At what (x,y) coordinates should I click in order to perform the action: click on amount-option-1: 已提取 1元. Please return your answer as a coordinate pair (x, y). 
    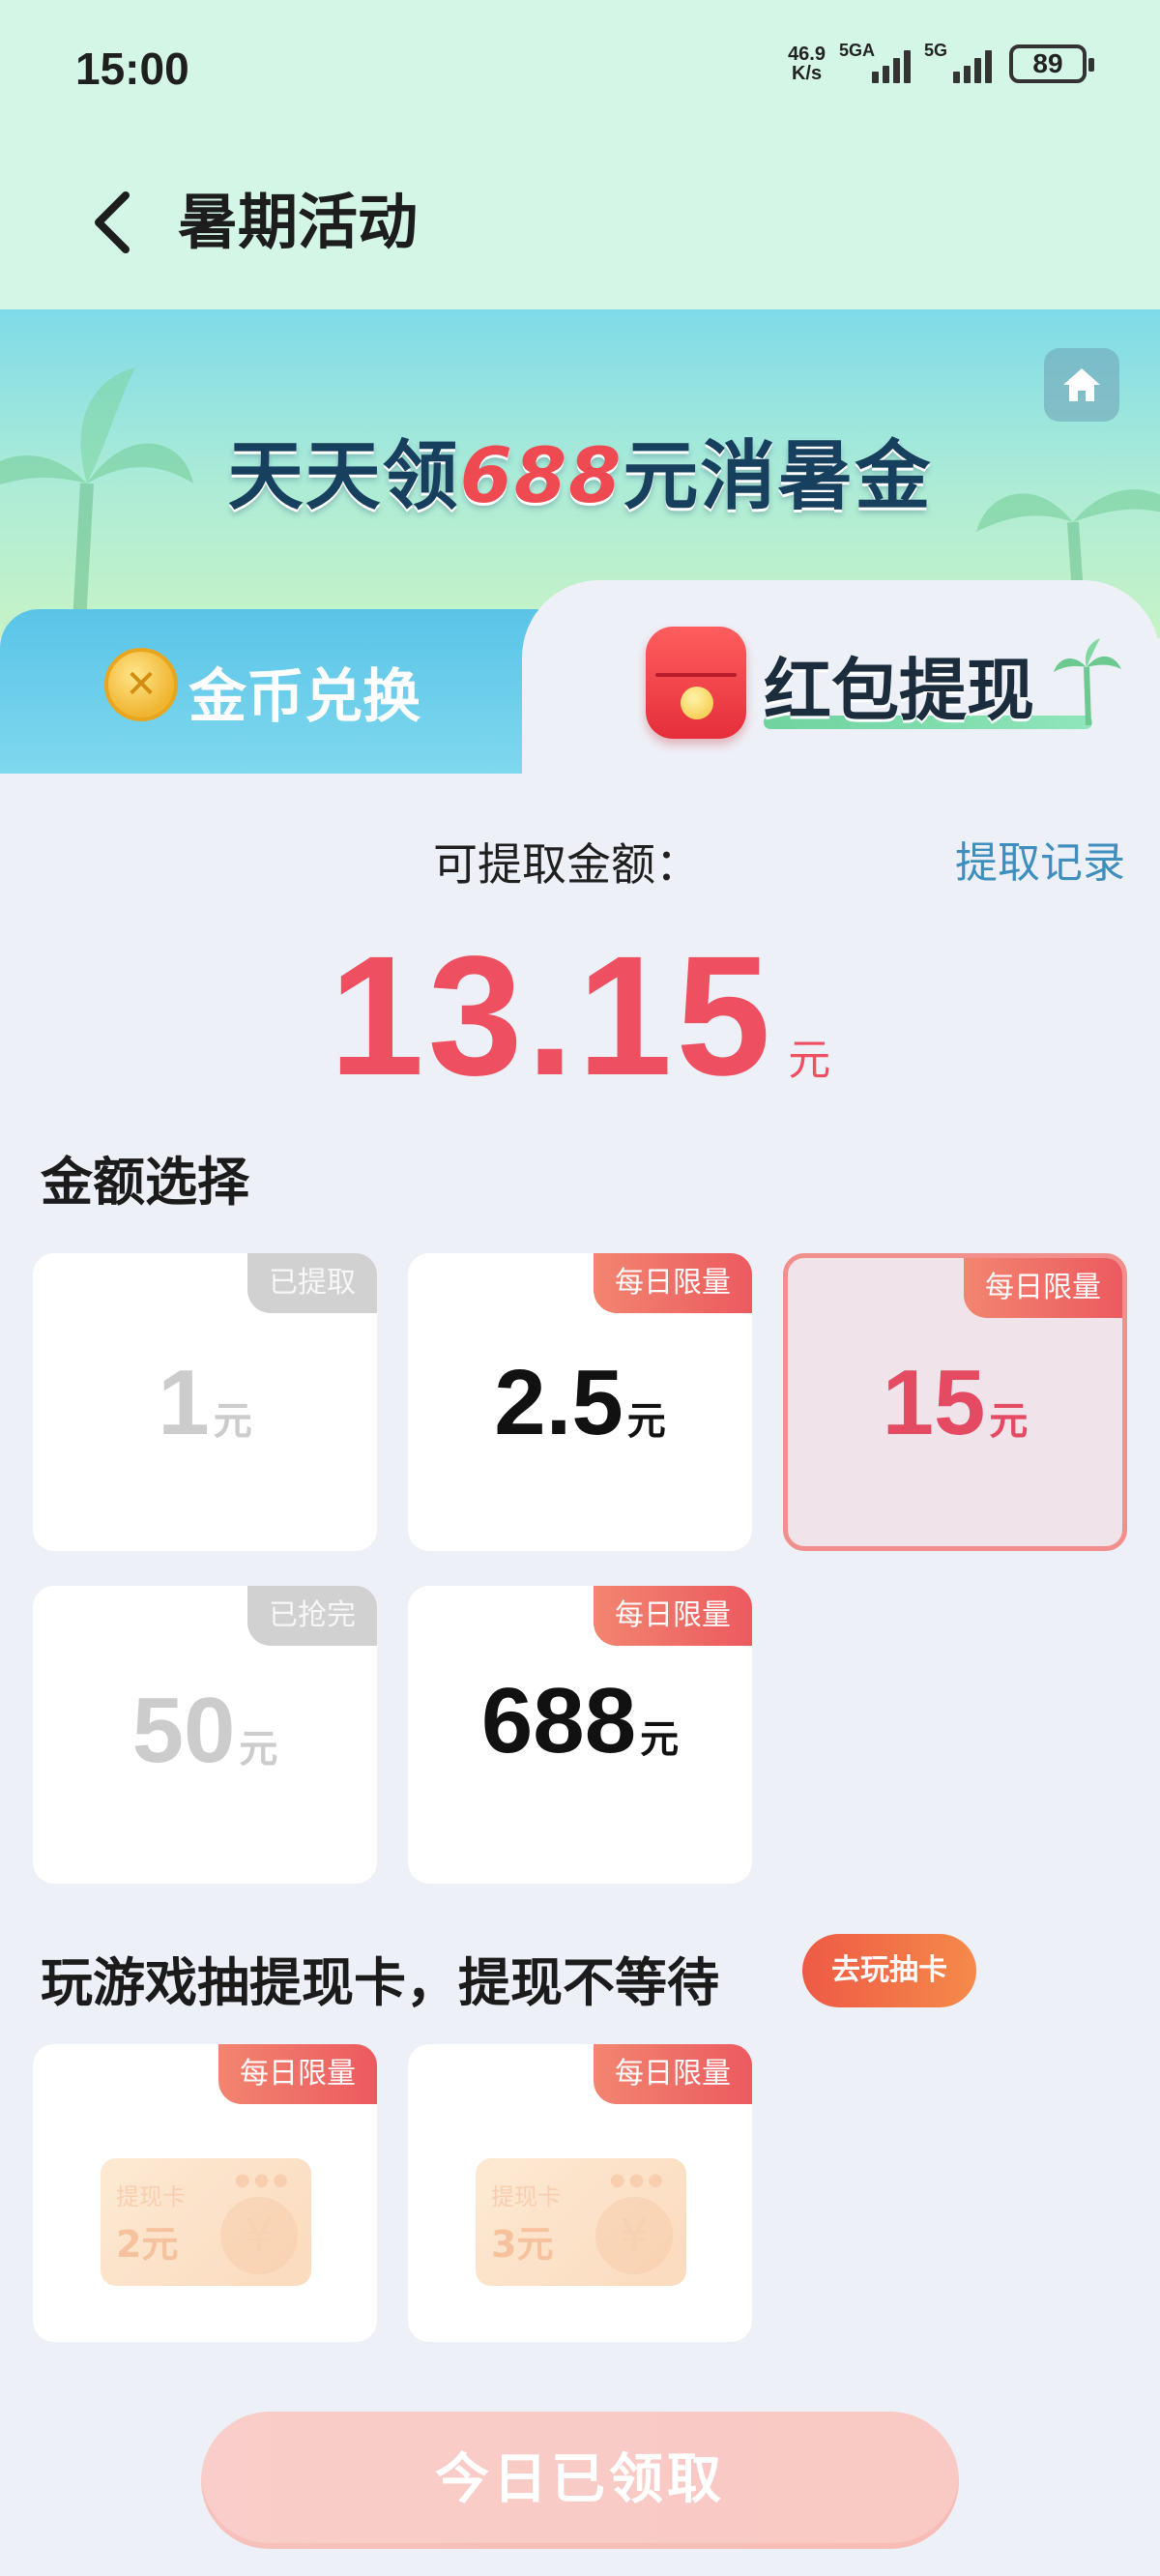
    Looking at the image, I should click on (205, 1402).